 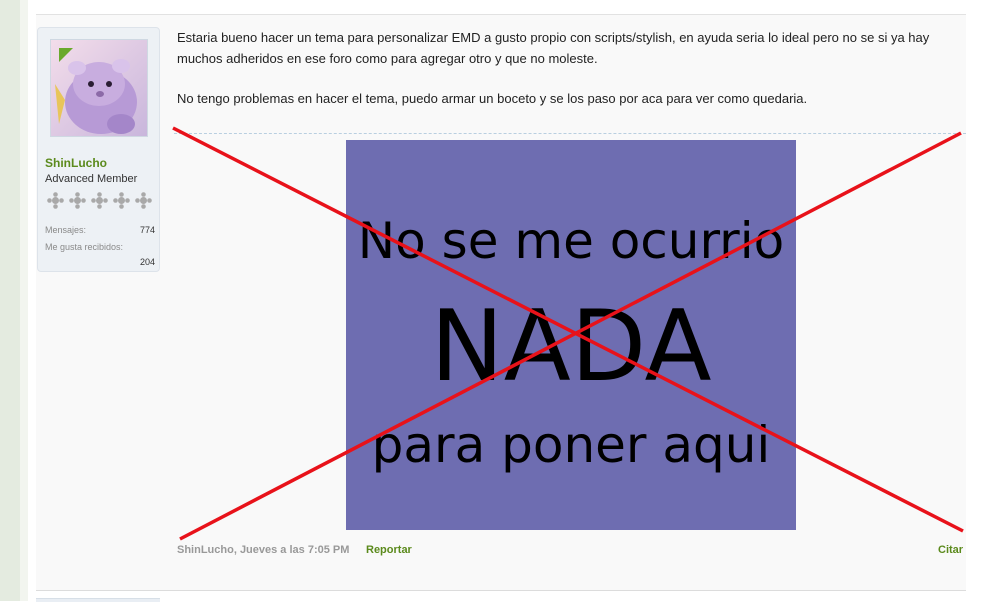 What do you see at coordinates (389, 550) in the screenshot?
I see `report-link: Reportar` at bounding box center [389, 550].